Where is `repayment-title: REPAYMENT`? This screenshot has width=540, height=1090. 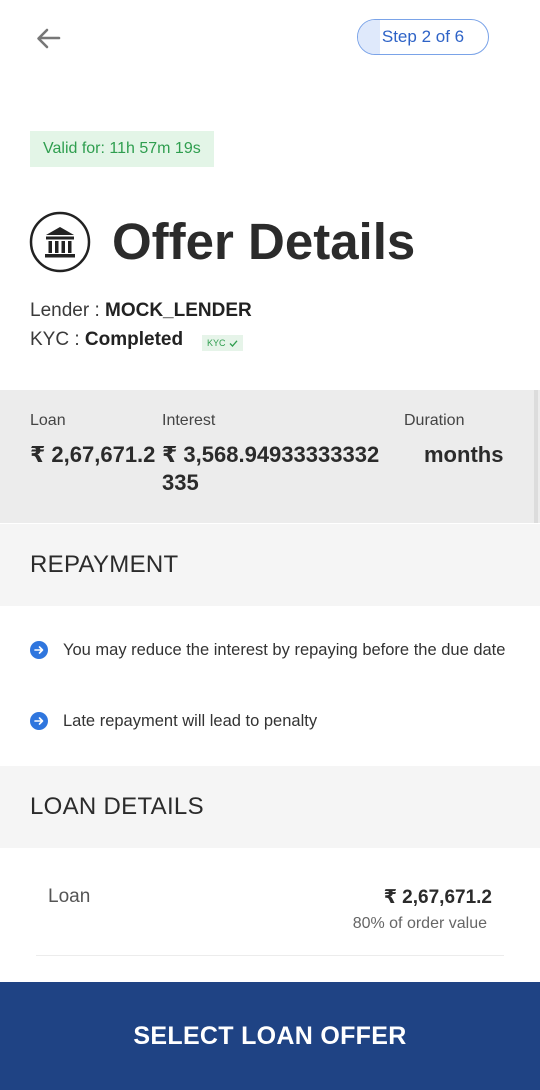 repayment-title: REPAYMENT is located at coordinates (104, 564).